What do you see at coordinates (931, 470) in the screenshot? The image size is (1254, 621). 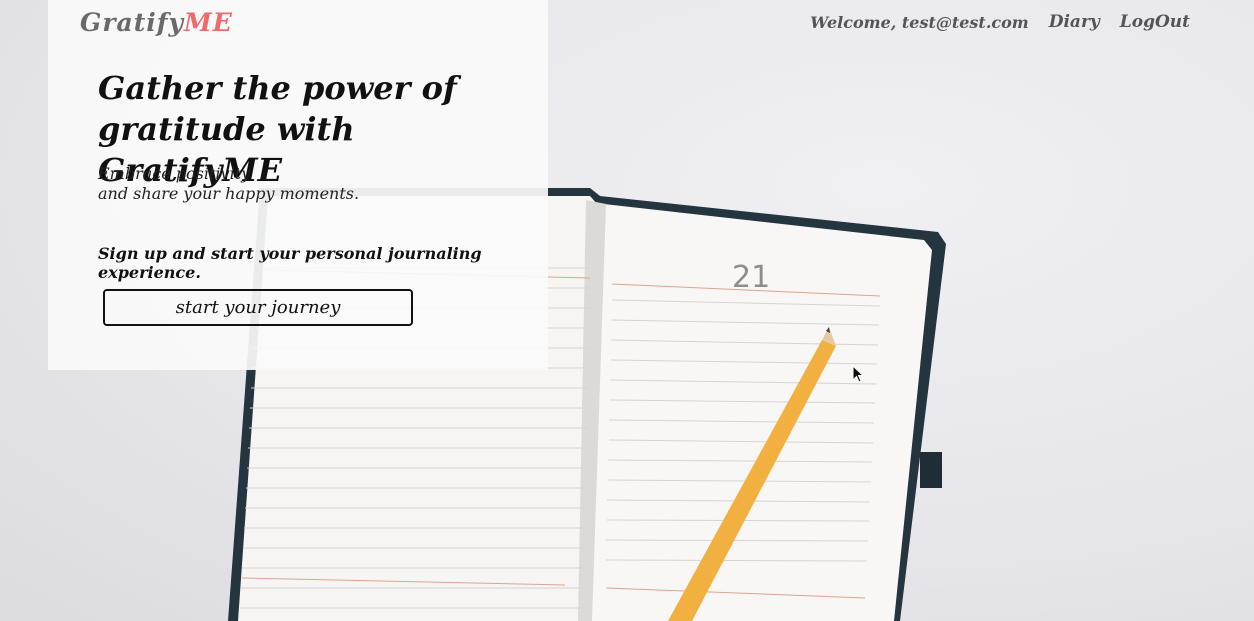 I see `notebook-tab` at bounding box center [931, 470].